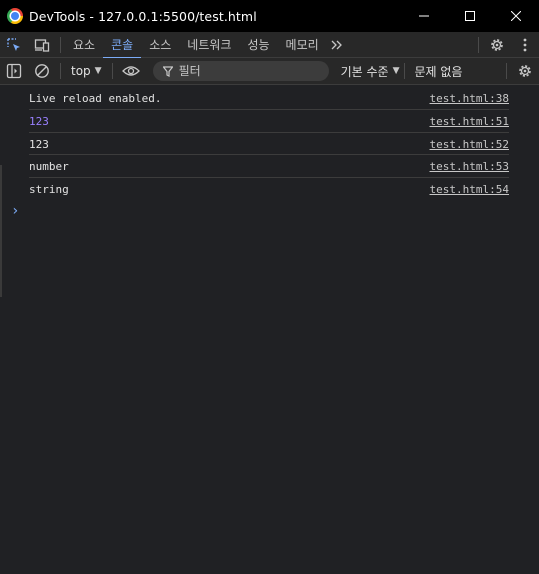 This screenshot has width=539, height=574. I want to click on maximize-icon, so click(470, 16).